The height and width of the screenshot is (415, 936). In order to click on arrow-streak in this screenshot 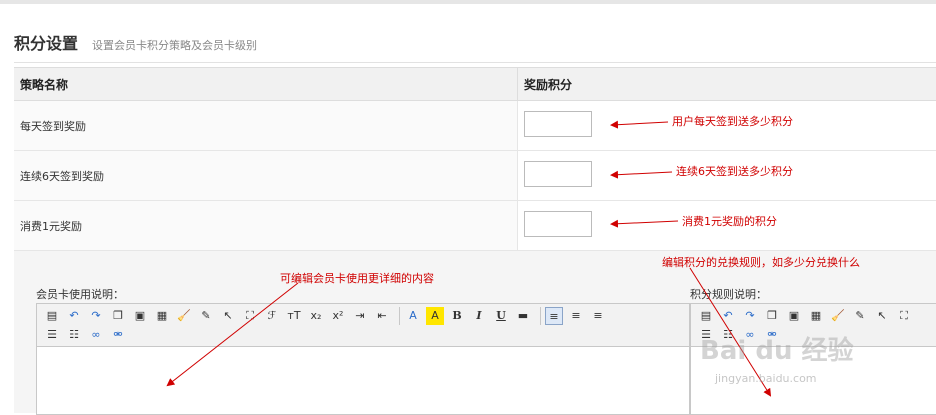, I will do `click(641, 174)`.